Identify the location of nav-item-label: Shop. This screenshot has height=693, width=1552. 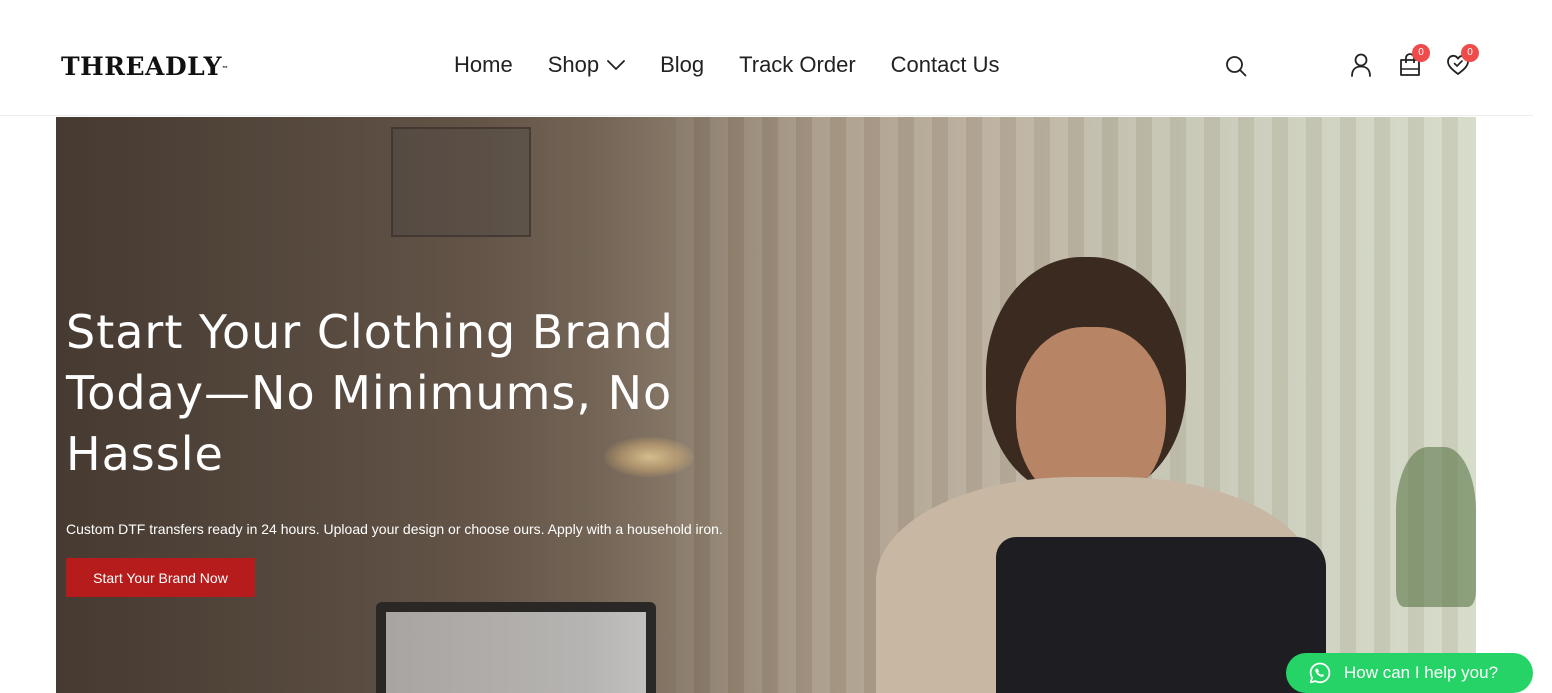
(573, 64).